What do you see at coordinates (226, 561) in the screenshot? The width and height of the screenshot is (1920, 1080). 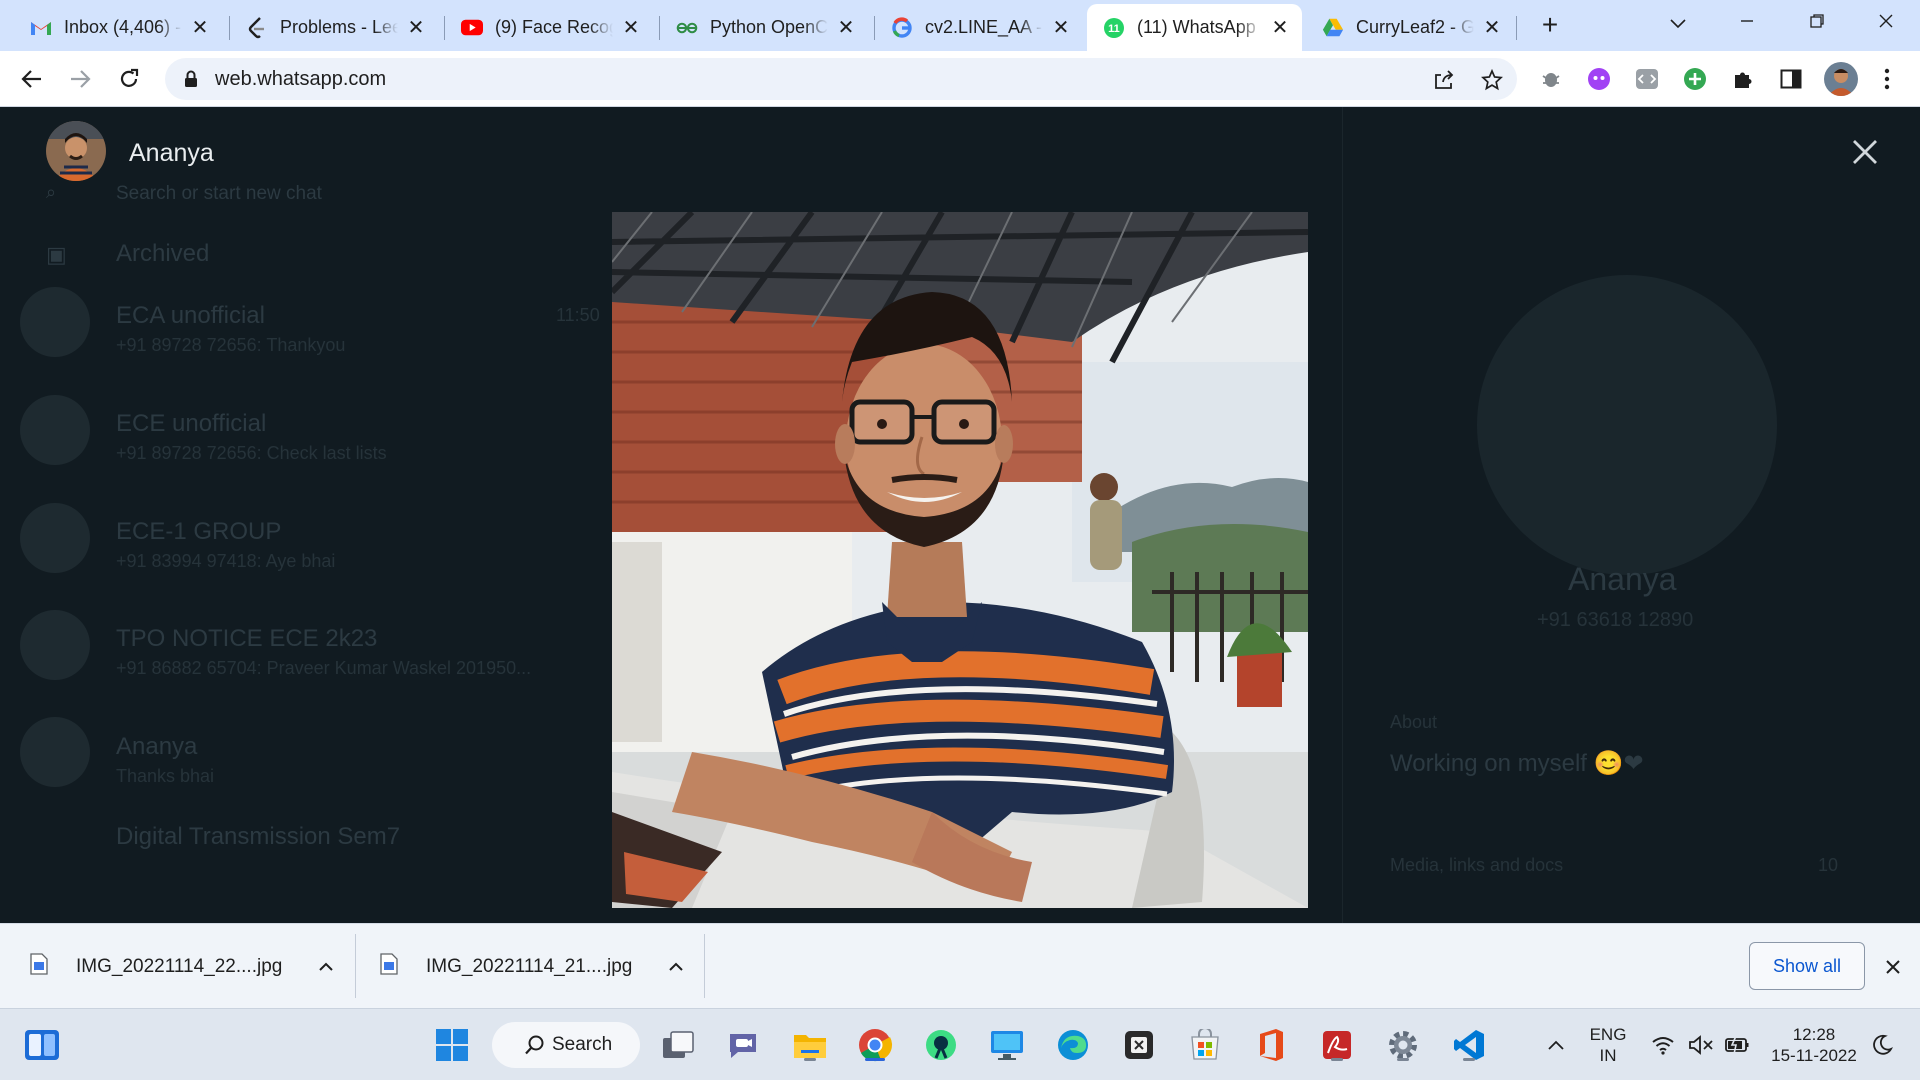 I see `chat-preview: +91 83994 97418: Aye bhai` at bounding box center [226, 561].